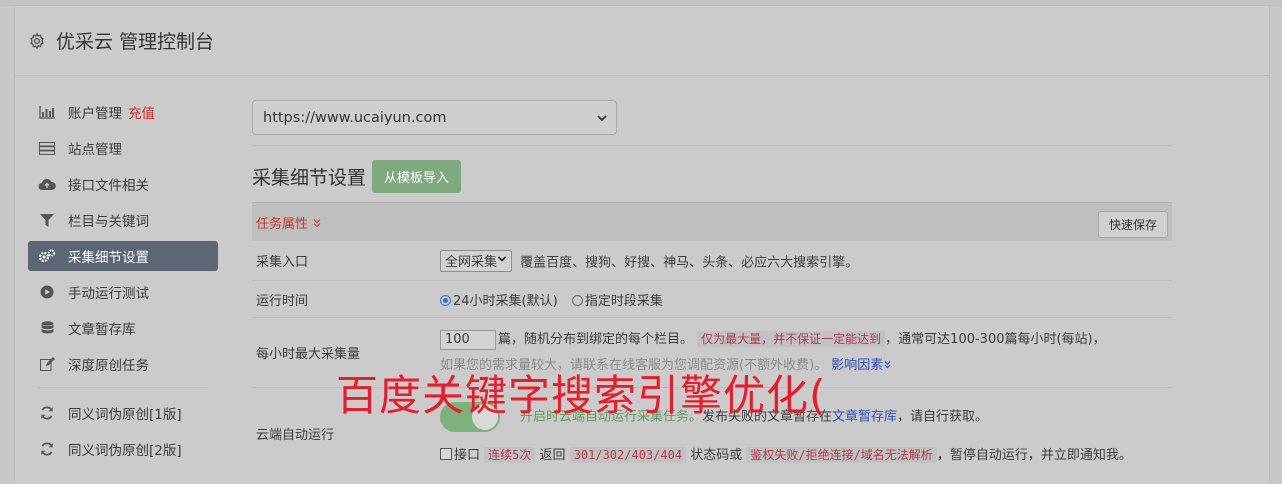  What do you see at coordinates (108, 258) in the screenshot?
I see `sidebar-item-label: 采集细节设置` at bounding box center [108, 258].